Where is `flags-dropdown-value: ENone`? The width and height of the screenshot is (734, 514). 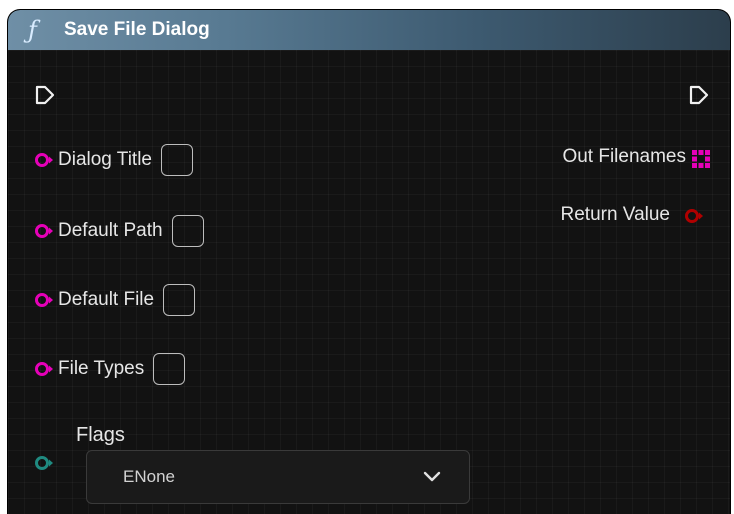
flags-dropdown-value: ENone is located at coordinates (149, 476).